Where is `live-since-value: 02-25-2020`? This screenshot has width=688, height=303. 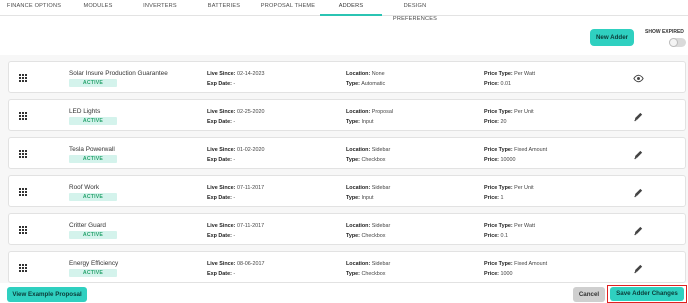 live-since-value: 02-25-2020 is located at coordinates (250, 112).